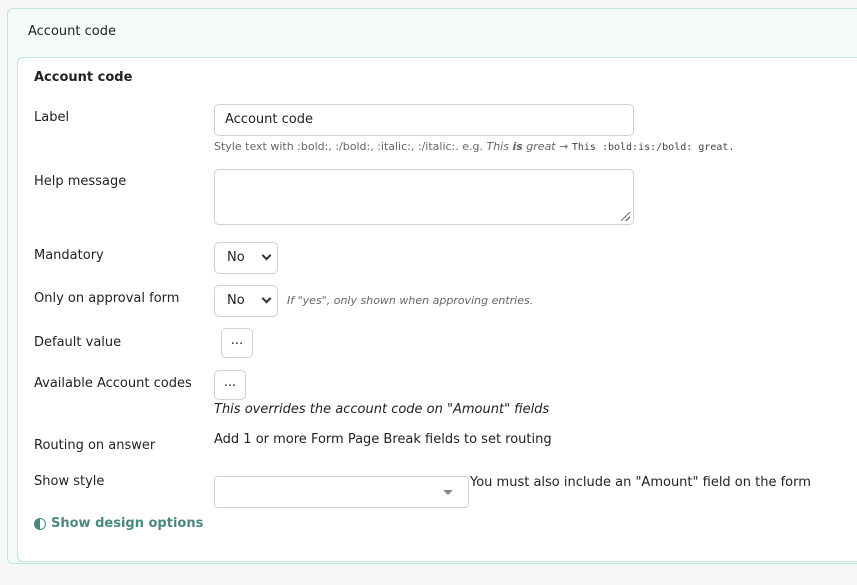  What do you see at coordinates (95, 445) in the screenshot?
I see `routing-label: Routing on answer` at bounding box center [95, 445].